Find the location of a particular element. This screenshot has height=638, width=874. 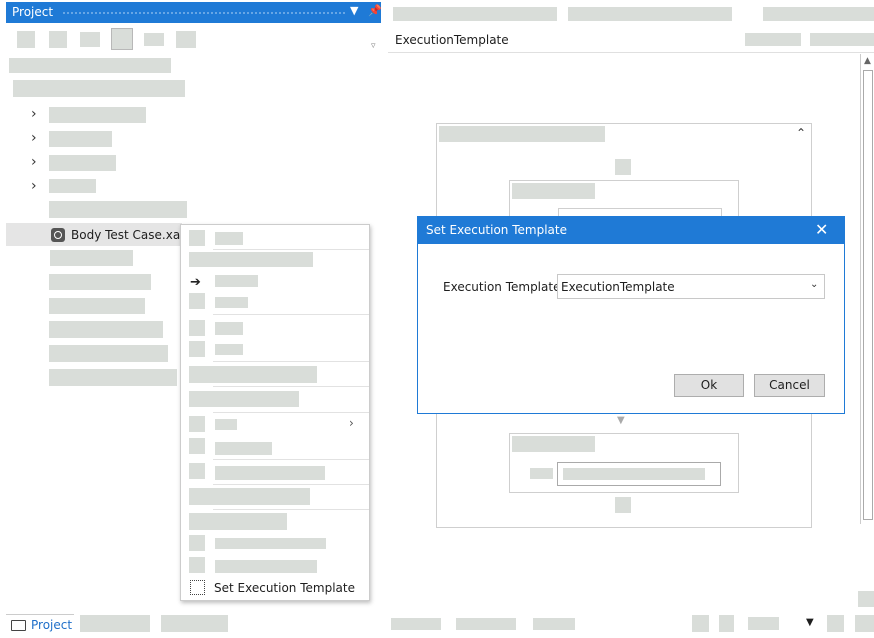

chevron-down-icon: ⌄ is located at coordinates (814, 284).